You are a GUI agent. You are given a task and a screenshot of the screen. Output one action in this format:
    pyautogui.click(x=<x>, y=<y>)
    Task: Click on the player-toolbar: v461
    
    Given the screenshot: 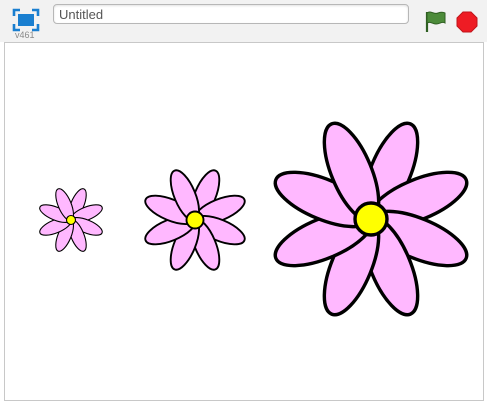 What is the action you would take?
    pyautogui.click(x=243, y=21)
    